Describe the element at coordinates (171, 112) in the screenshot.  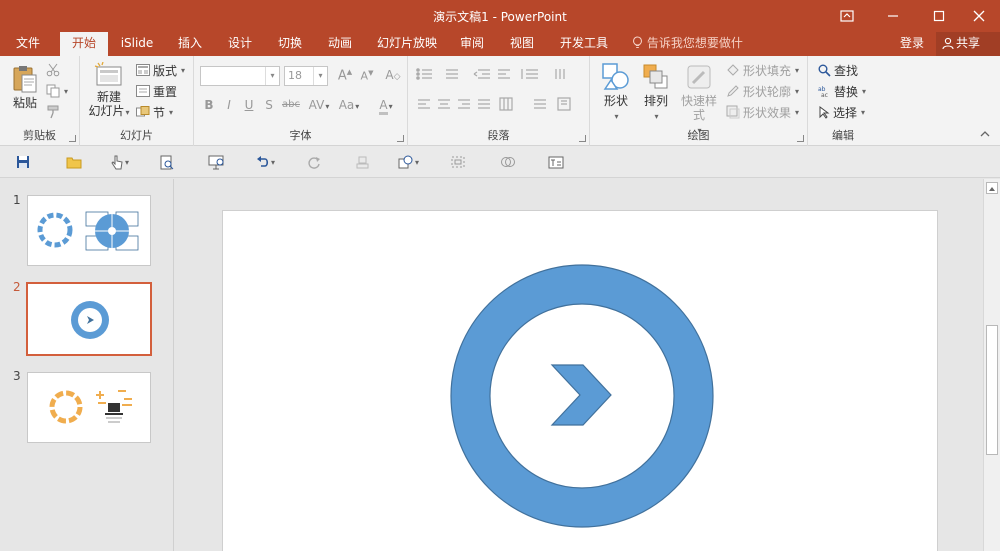
I see `section-caret: ▾` at that location.